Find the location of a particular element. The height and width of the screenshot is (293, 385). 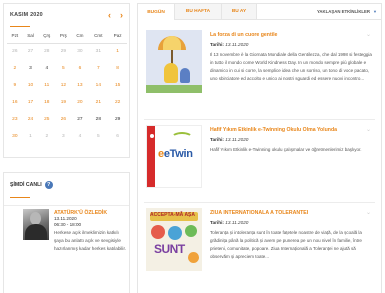

calendar-day-other-month: 29 is located at coordinates (63, 51).